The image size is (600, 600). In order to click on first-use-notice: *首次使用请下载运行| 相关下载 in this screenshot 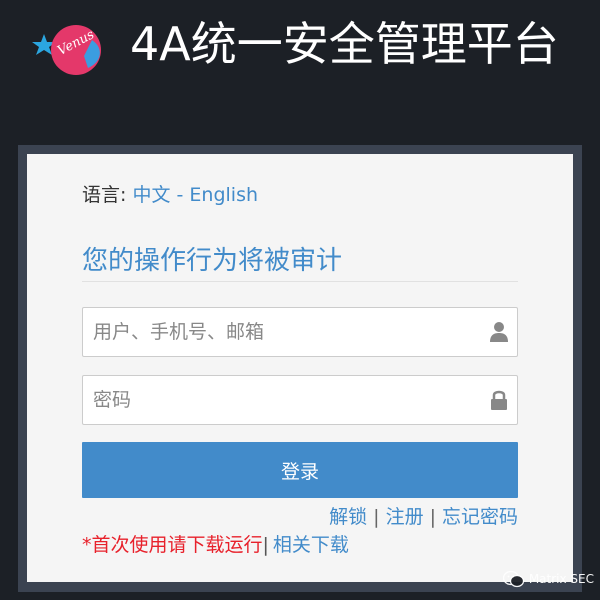, I will do `click(215, 543)`.